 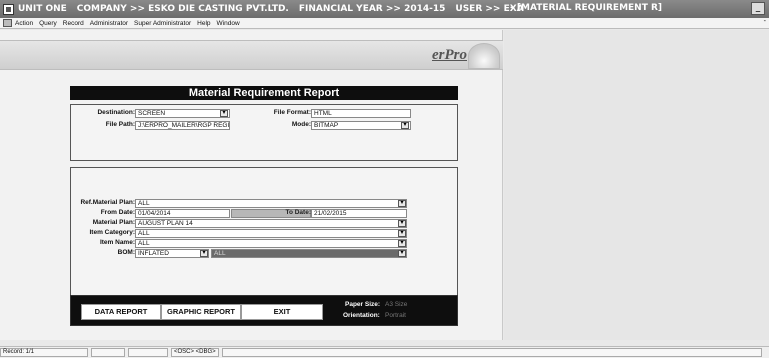 I want to click on form-title: - [MATERIAL REQUIREMENT R], so click(x=586, y=8).